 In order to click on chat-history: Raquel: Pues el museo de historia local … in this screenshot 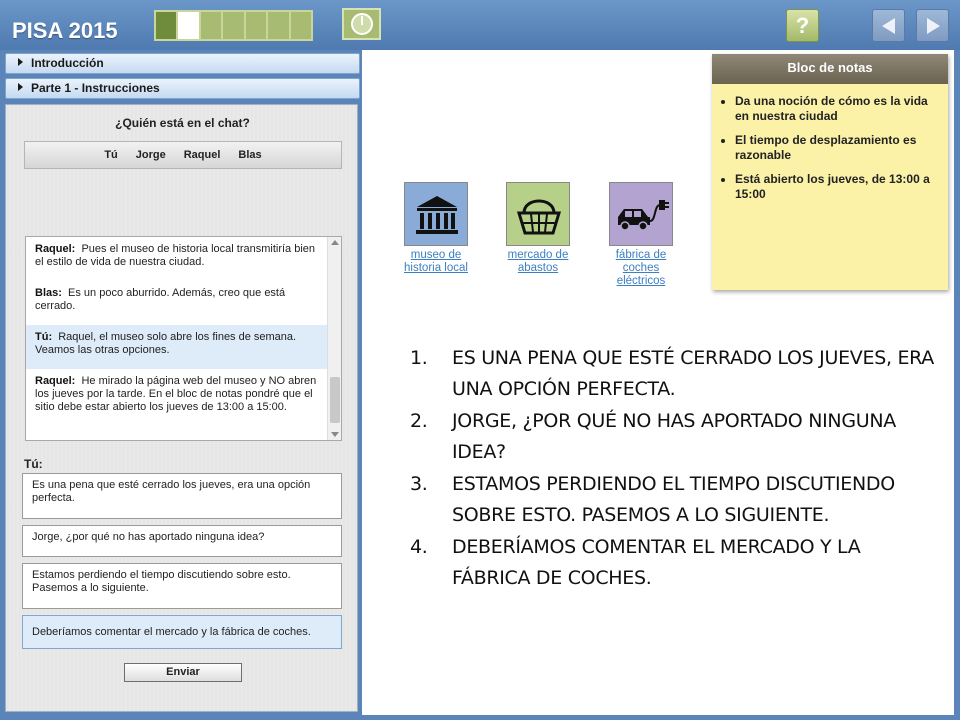, I will do `click(183, 338)`.